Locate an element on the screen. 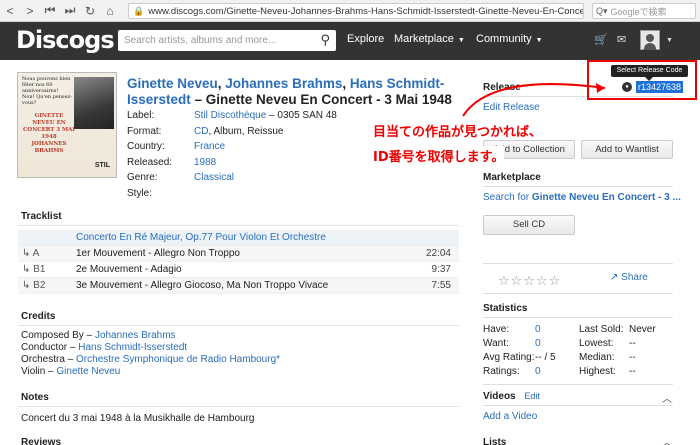 The image size is (700, 445). meta-key: Genre: is located at coordinates (142, 177).